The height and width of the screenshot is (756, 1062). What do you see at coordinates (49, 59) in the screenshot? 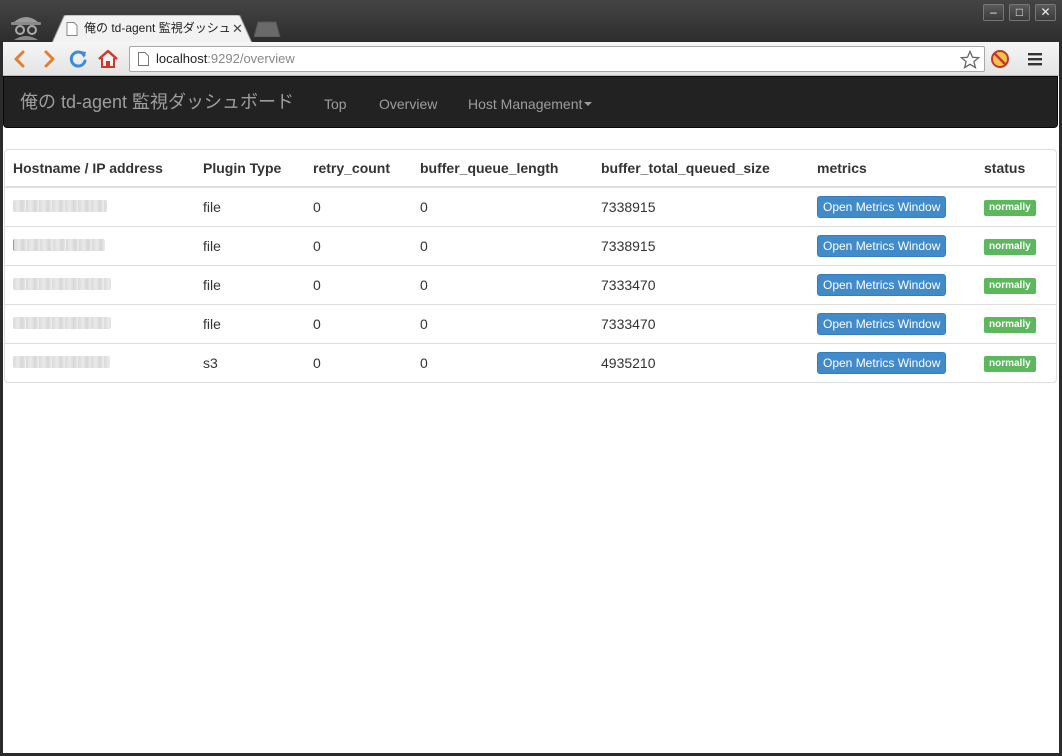
I see `forward-icon` at bounding box center [49, 59].